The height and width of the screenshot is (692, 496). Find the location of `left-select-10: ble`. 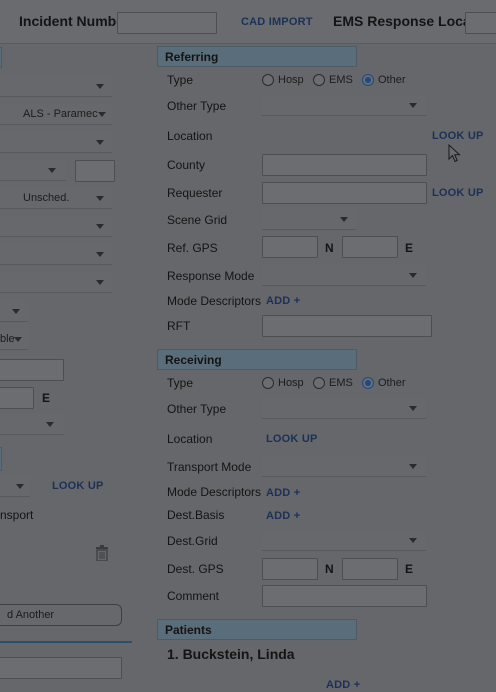

left-select-10: ble is located at coordinates (14, 339).